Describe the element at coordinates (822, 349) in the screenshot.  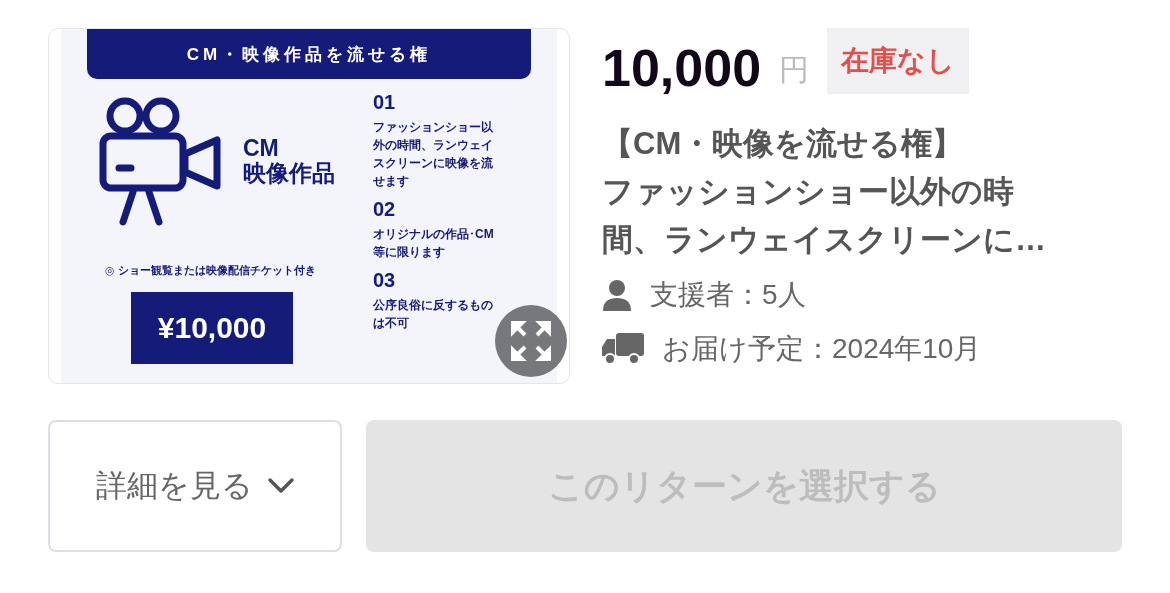
I see `meta-text: お届け予定：2024年10月` at that location.